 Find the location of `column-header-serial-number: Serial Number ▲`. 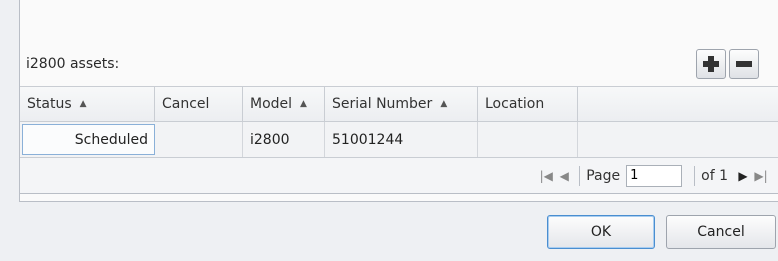

column-header-serial-number: Serial Number ▲ is located at coordinates (401, 104).